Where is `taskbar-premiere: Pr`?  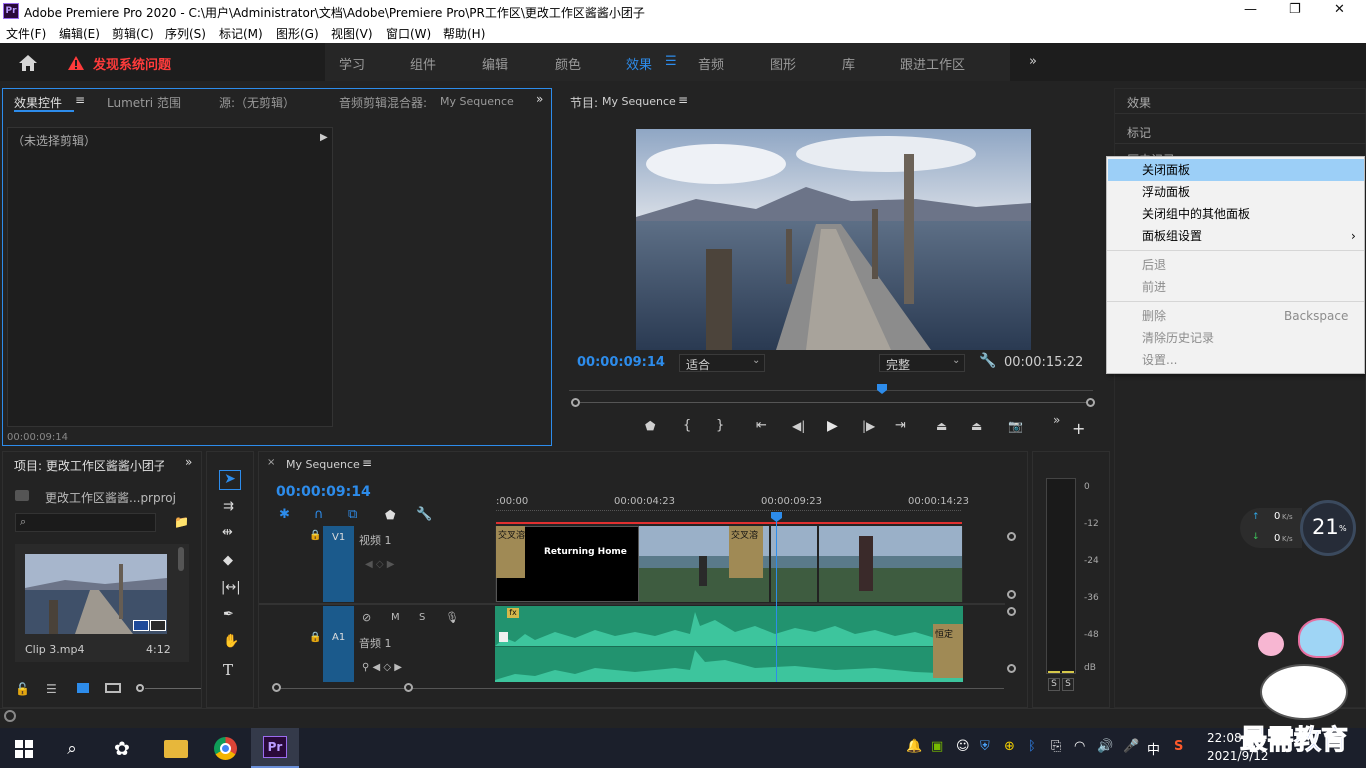 taskbar-premiere: Pr is located at coordinates (275, 748).